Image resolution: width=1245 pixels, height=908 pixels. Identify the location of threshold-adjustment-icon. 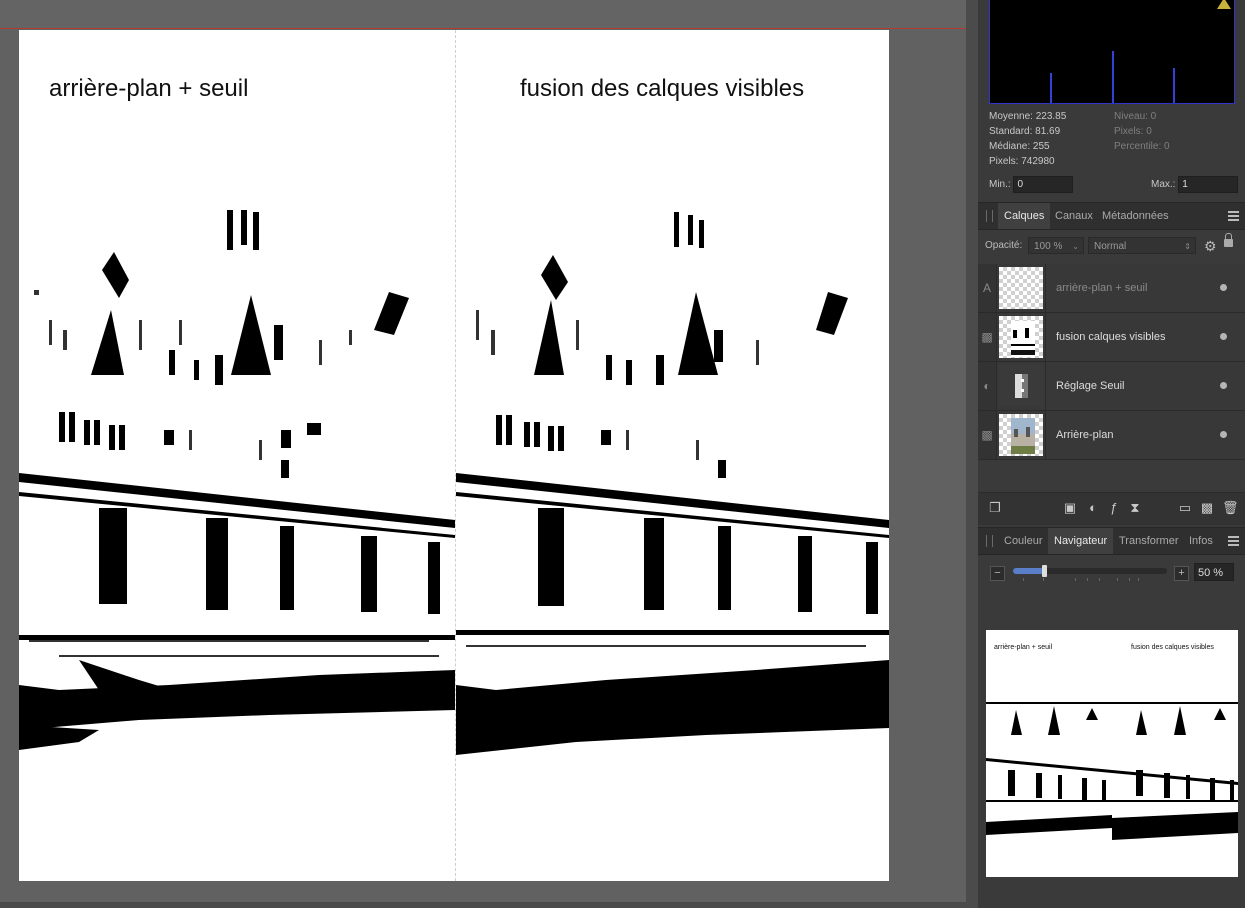
(1021, 386).